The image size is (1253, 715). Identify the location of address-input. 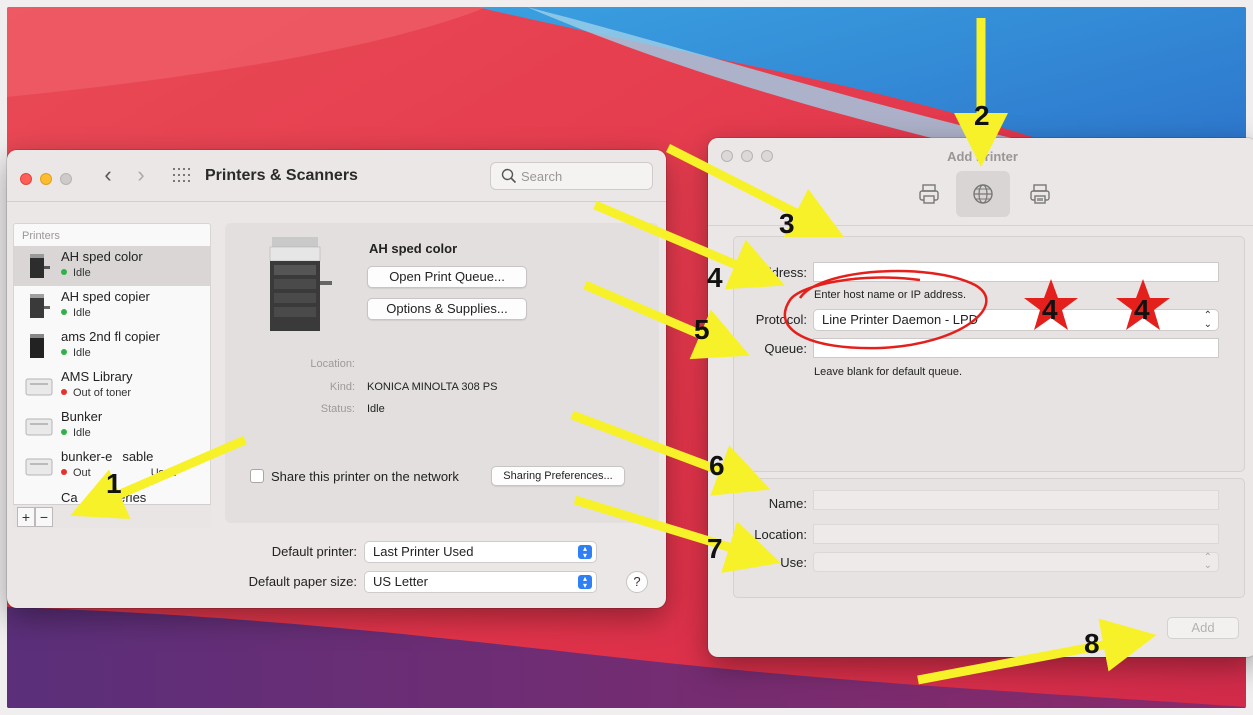
(1016, 272).